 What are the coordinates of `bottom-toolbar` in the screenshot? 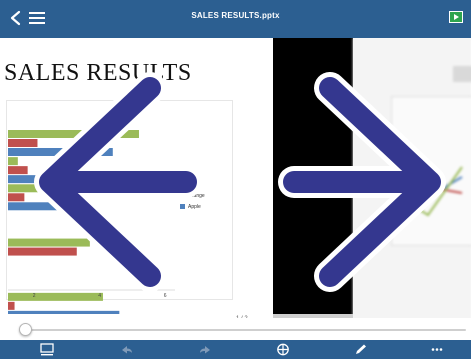 It's located at (235, 349).